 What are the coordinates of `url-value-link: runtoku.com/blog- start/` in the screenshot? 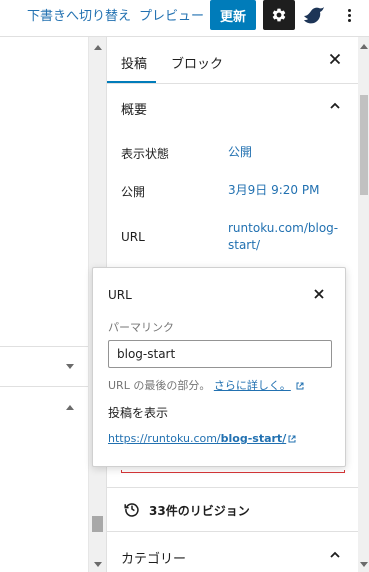 It's located at (283, 237).